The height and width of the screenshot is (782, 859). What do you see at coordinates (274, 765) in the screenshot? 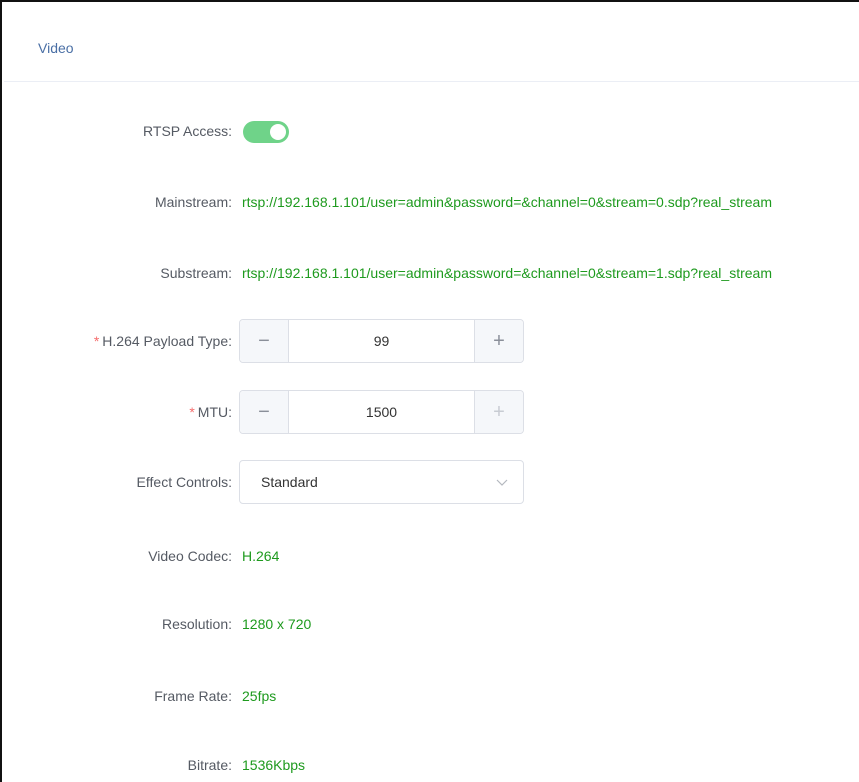
I see `bitrate-value: 1536Kbps` at bounding box center [274, 765].